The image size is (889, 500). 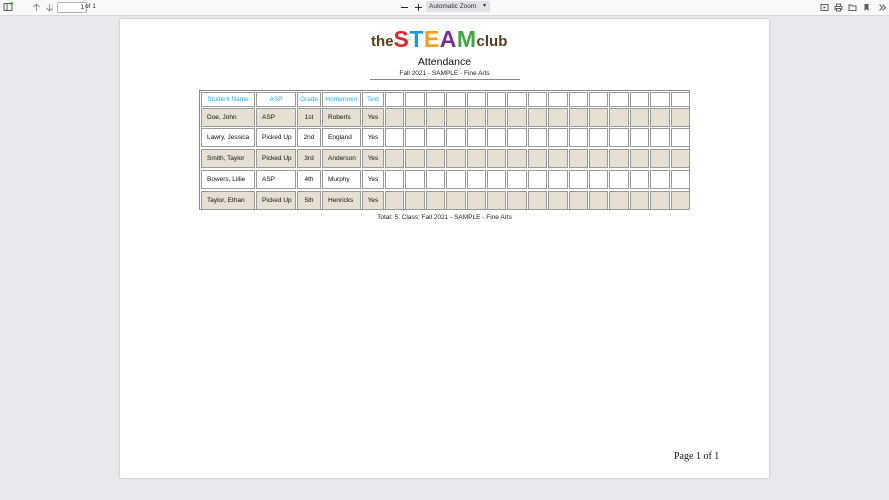 I want to click on student-name-cell: Lawry, Jessica, so click(x=228, y=137).